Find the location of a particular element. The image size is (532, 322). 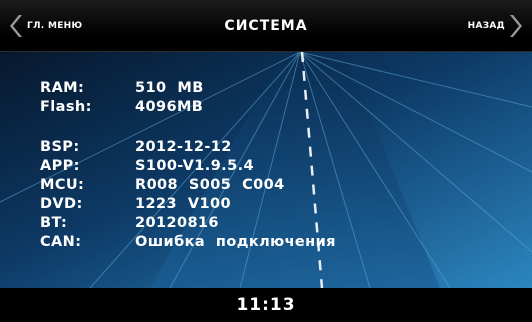

info-value: 510 MB is located at coordinates (169, 88).